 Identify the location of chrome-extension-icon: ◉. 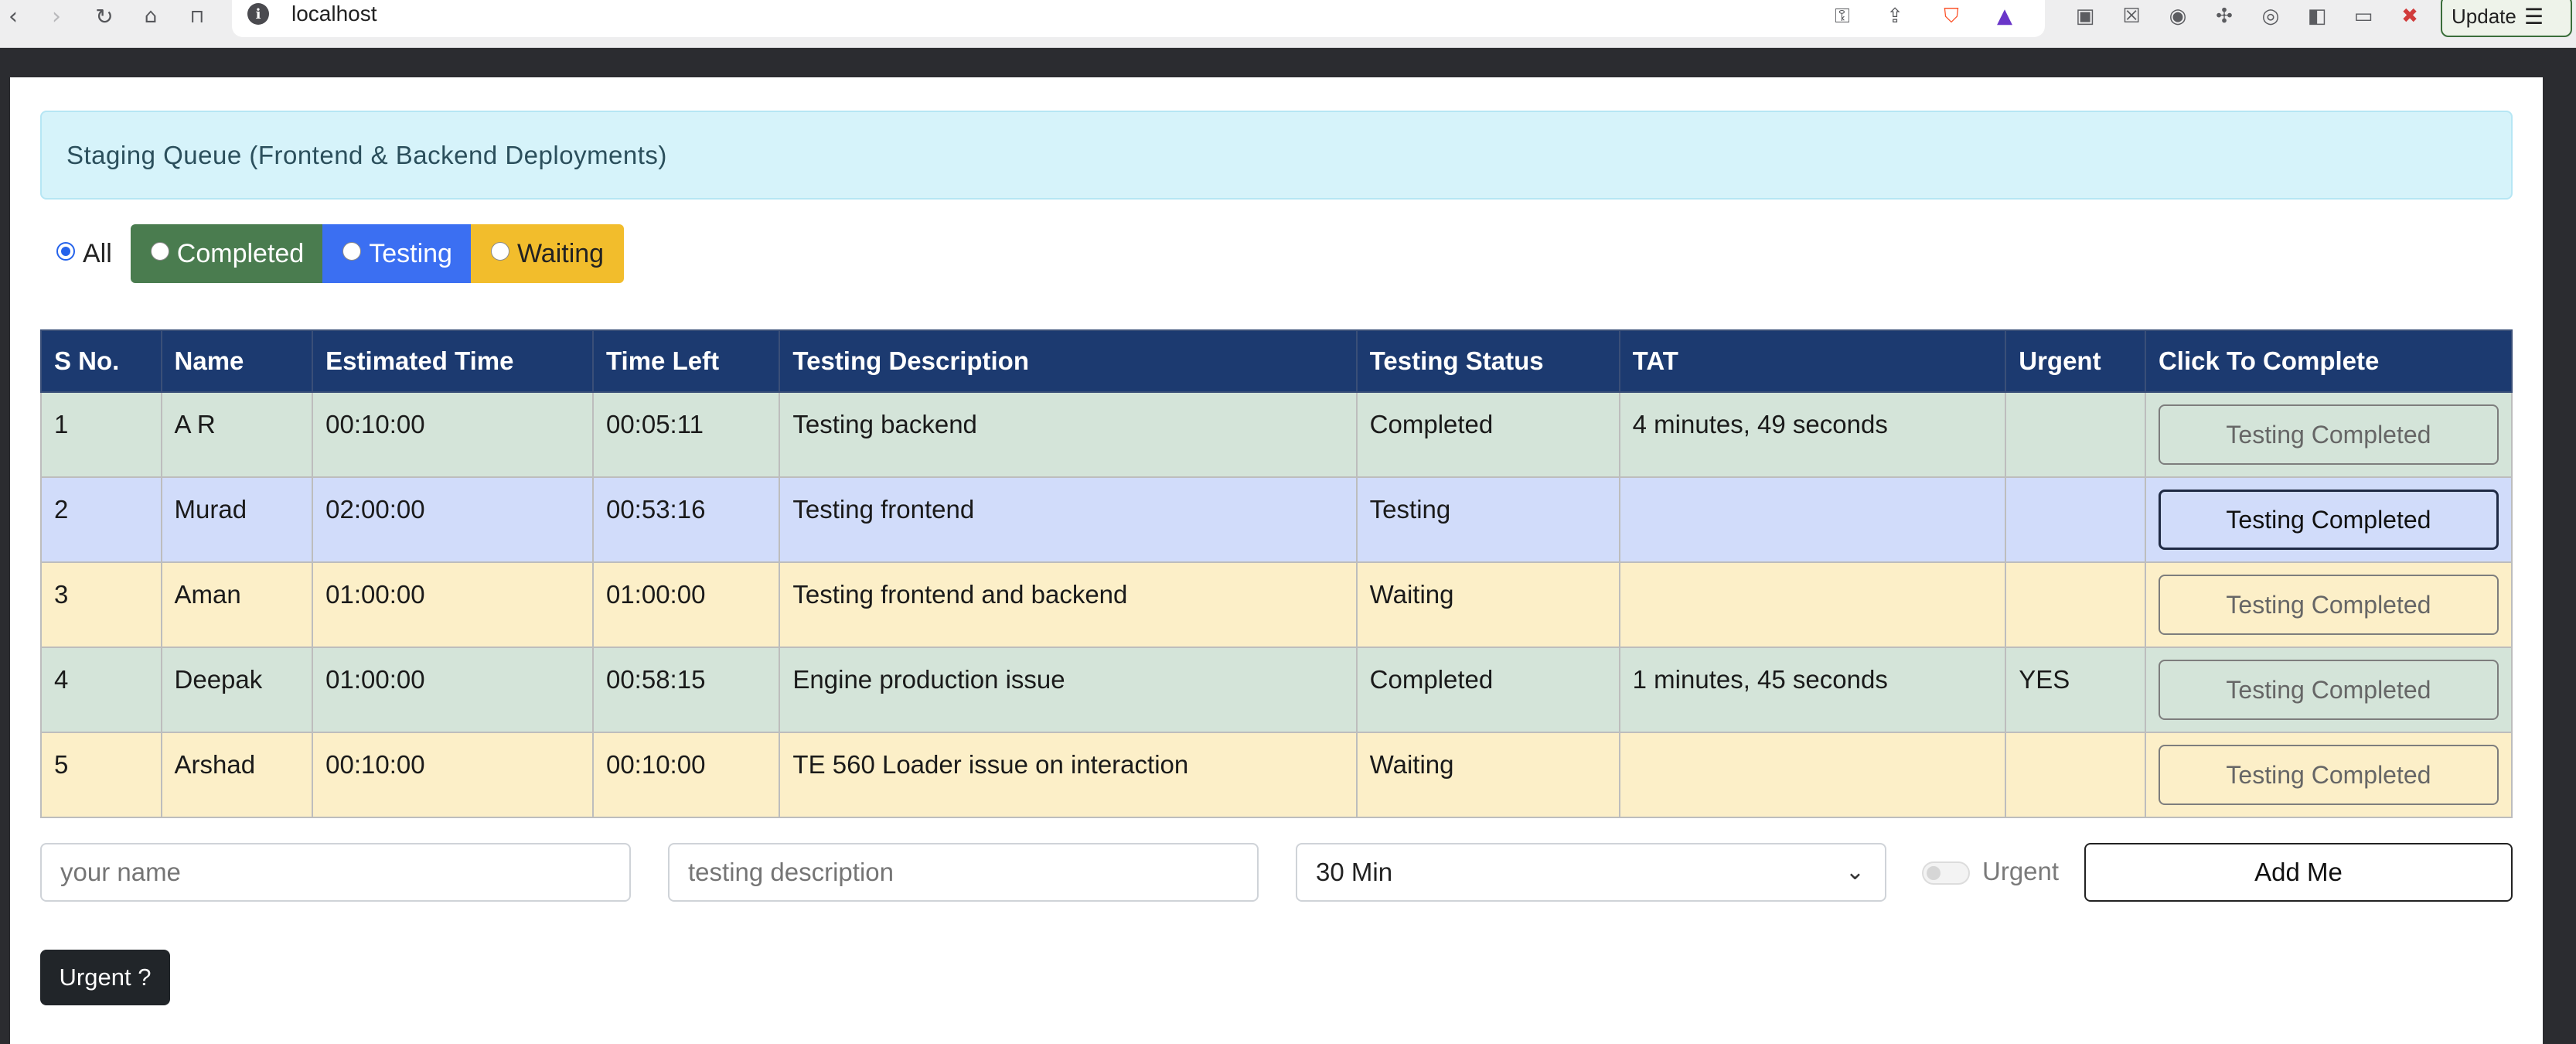
(2178, 16).